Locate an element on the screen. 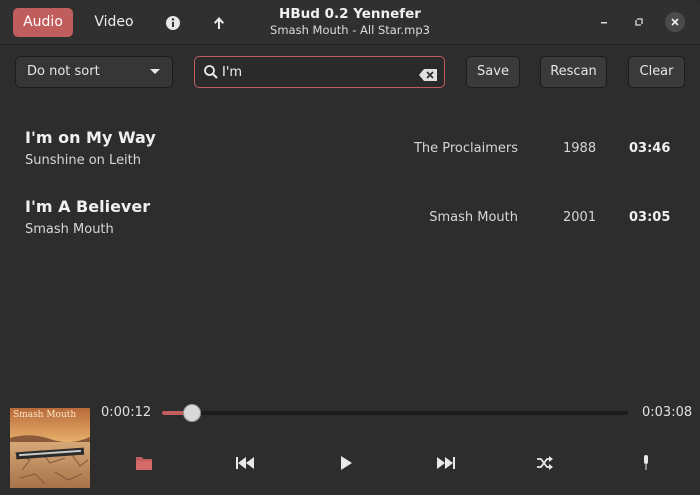 This screenshot has width=700, height=495. current-time: 0:00:12 is located at coordinates (126, 412).